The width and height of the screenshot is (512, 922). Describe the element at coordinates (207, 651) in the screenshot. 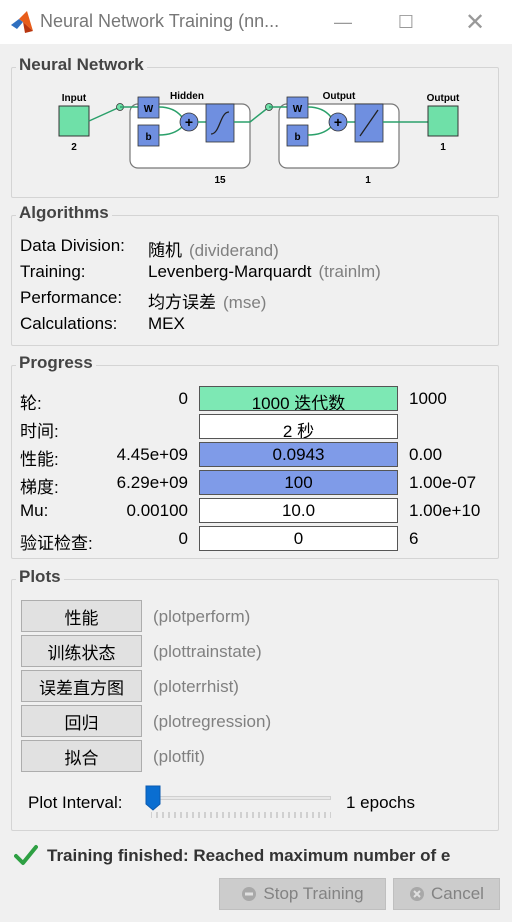

I see `plot-trainstate-func: (plottrainstate)` at that location.